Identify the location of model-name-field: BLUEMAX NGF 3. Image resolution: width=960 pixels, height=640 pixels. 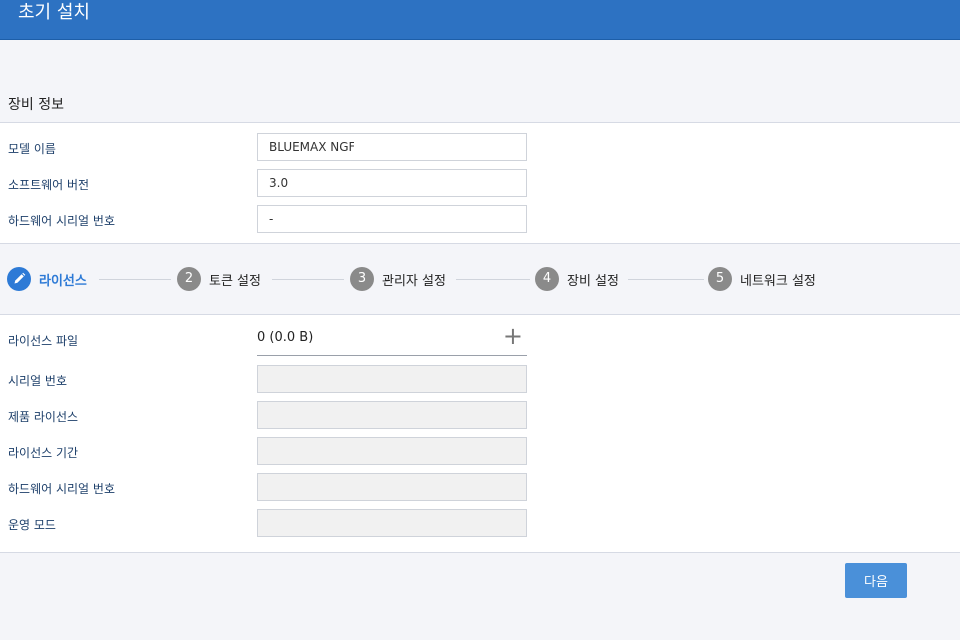
(392, 147).